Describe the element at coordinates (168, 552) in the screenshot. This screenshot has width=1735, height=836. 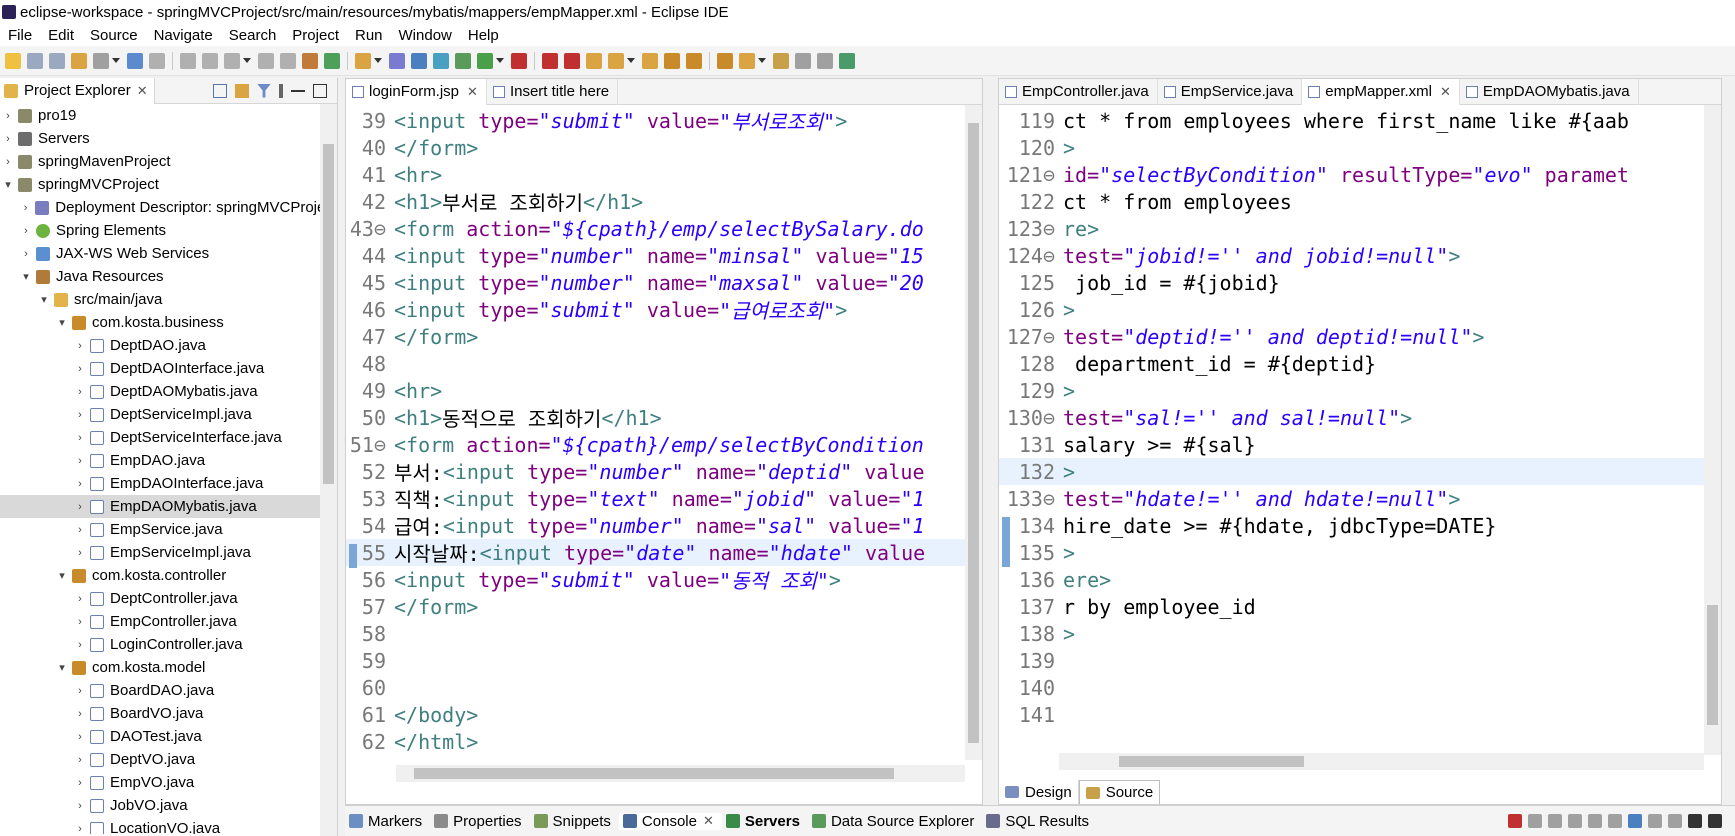
I see `tree-item: › EmpServiceImpl.java` at that location.